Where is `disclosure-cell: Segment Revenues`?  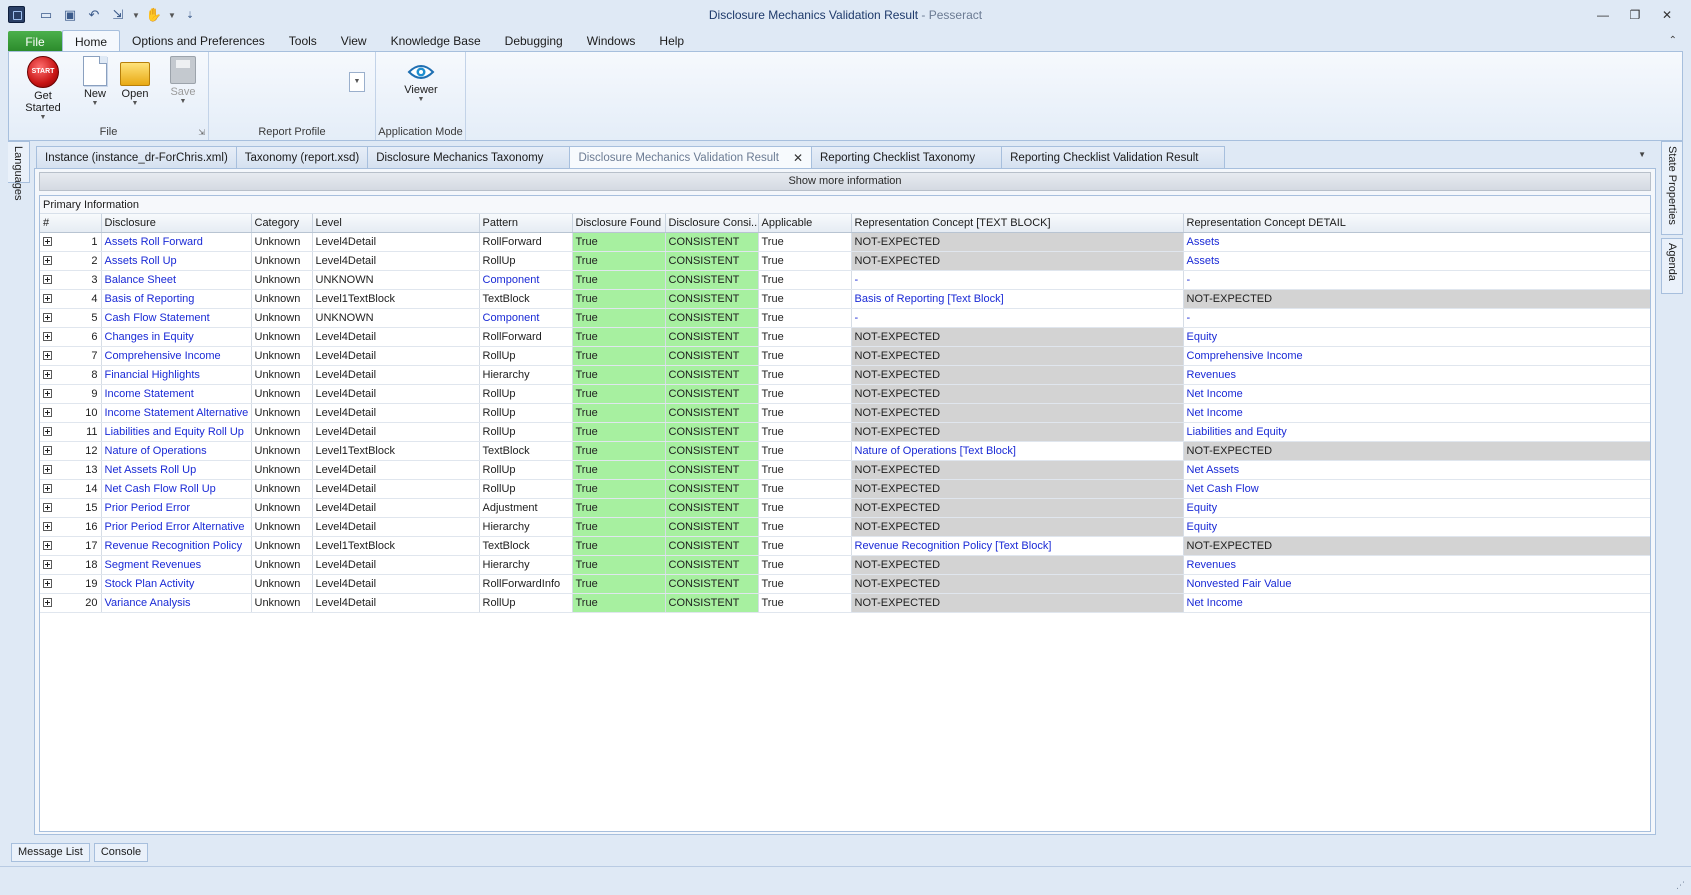 disclosure-cell: Segment Revenues is located at coordinates (176, 565).